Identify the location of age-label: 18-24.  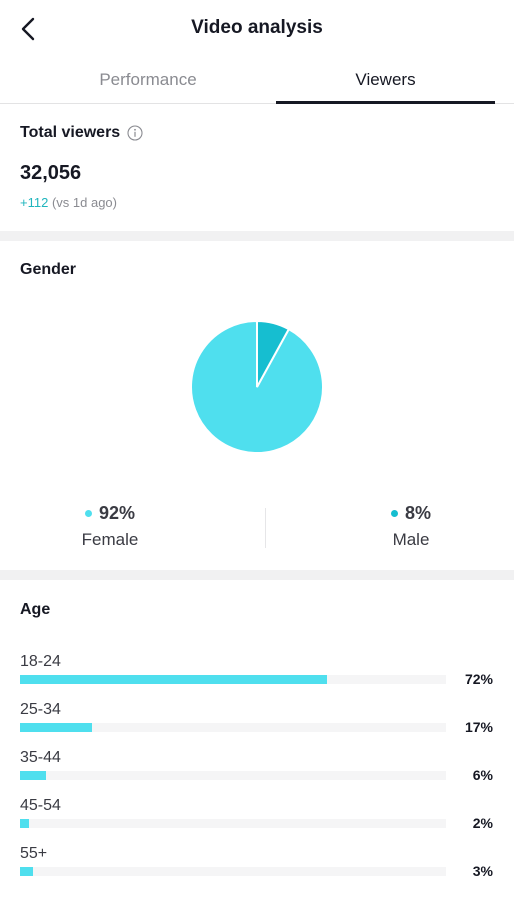
(40, 661).